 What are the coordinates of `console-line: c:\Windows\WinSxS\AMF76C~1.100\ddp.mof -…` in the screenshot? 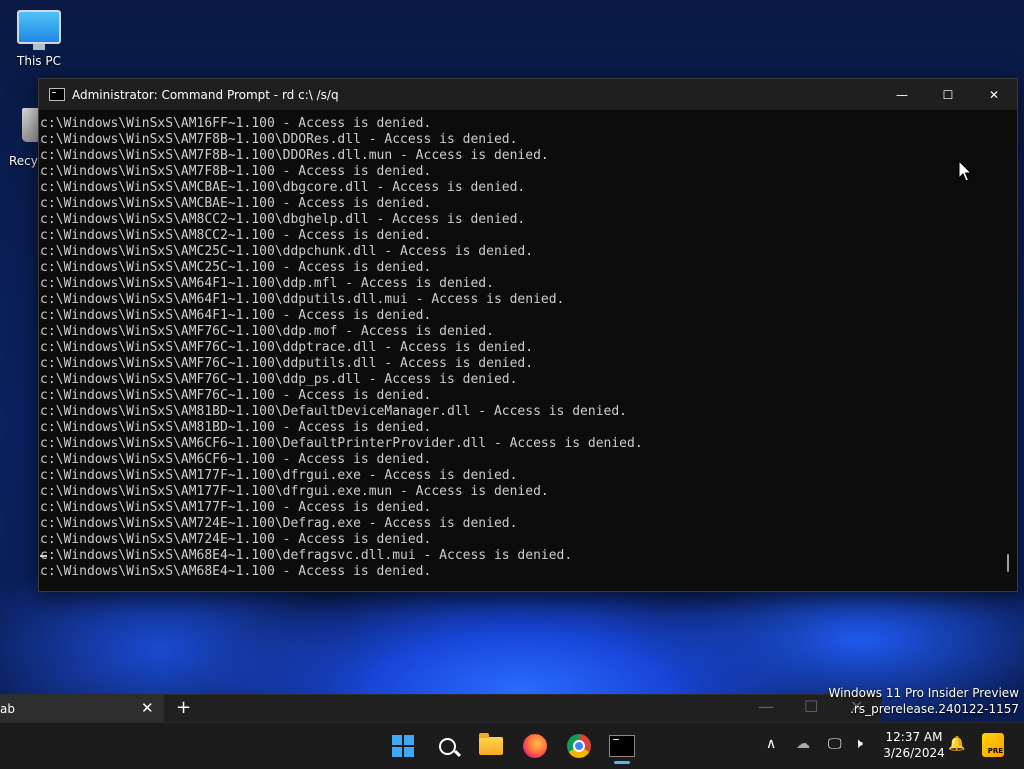 It's located at (267, 331).